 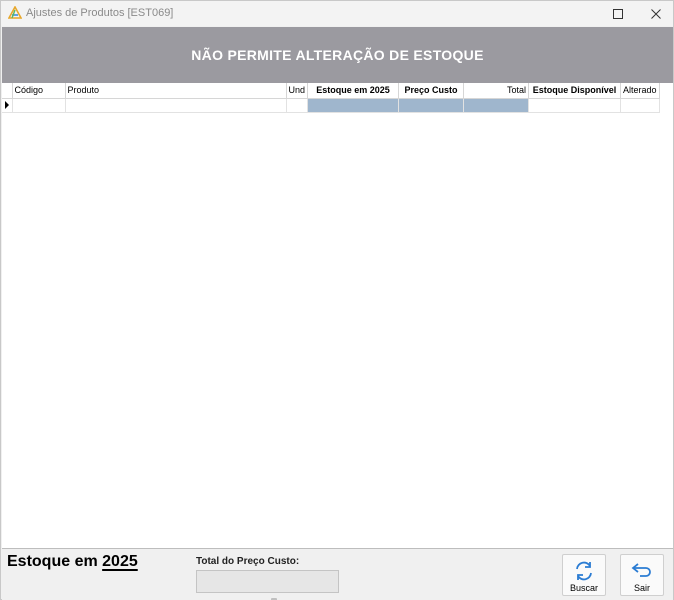 What do you see at coordinates (618, 13) in the screenshot?
I see `maximize-icon` at bounding box center [618, 13].